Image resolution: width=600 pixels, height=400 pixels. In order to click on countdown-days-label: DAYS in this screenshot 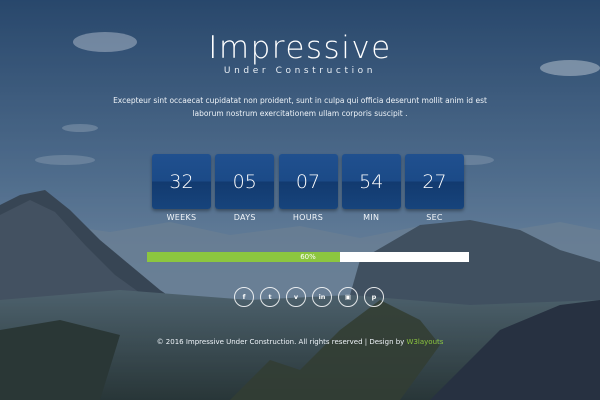, I will do `click(244, 217)`.